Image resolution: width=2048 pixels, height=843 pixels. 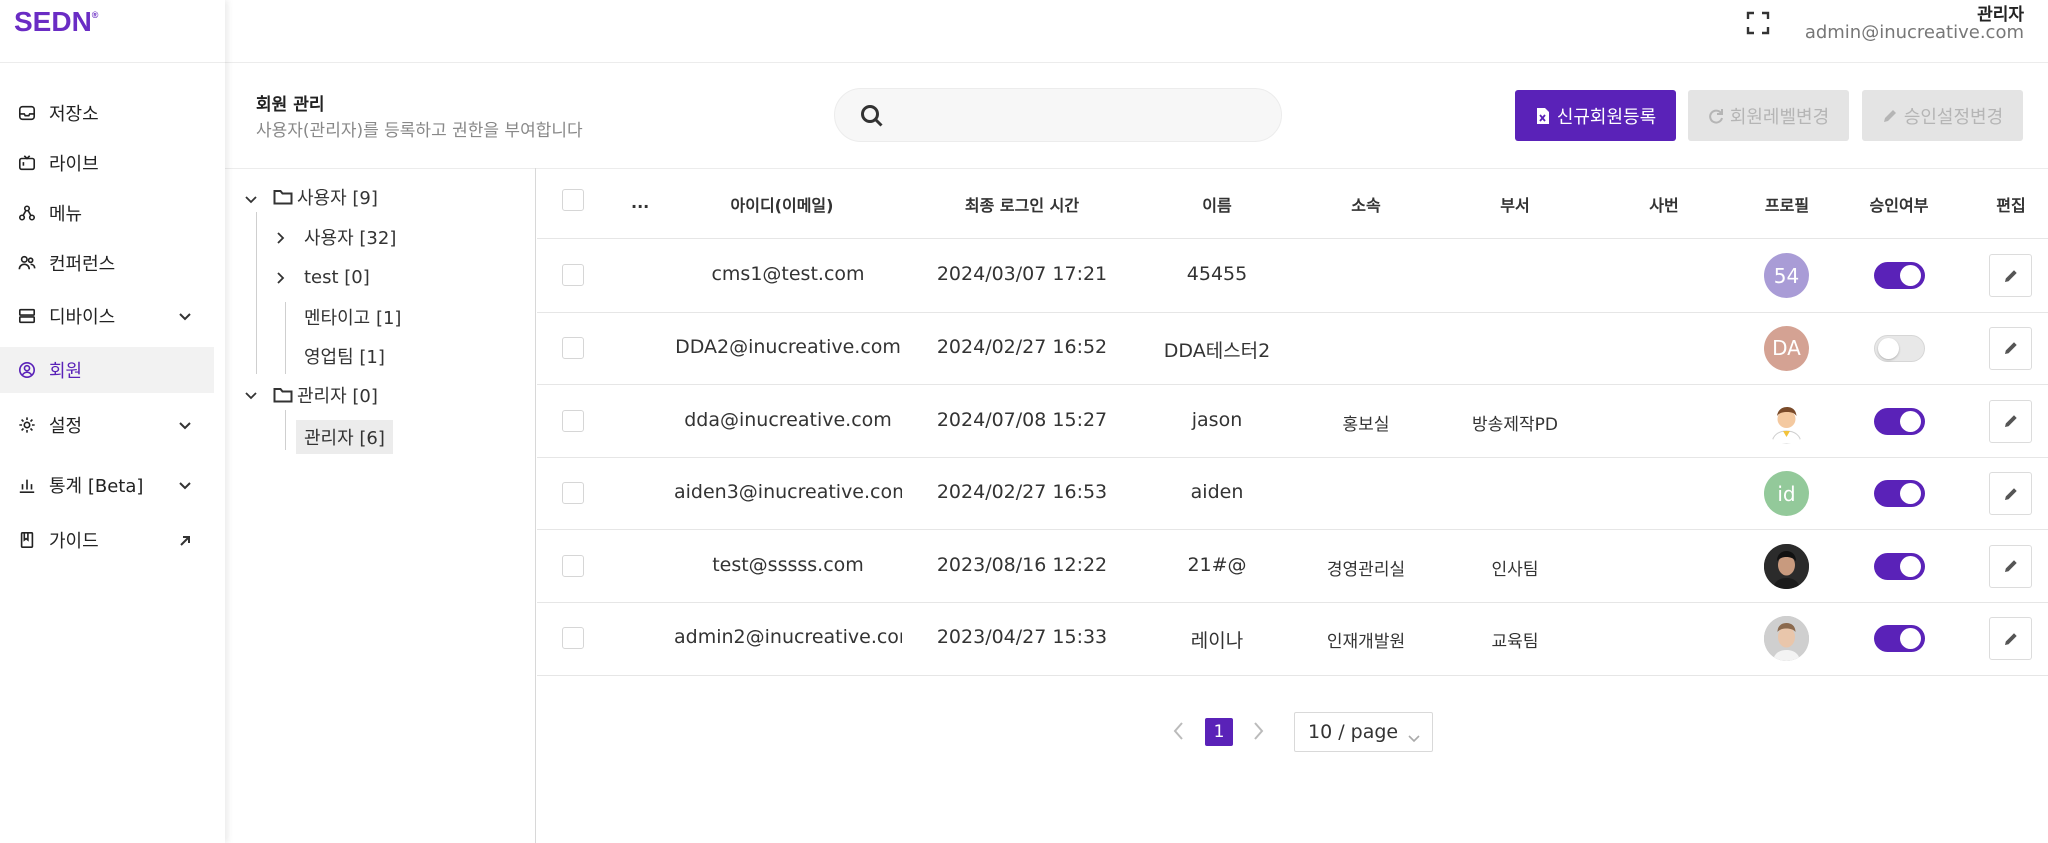 What do you see at coordinates (1514, 204) in the screenshot?
I see `column-header-department: 부서` at bounding box center [1514, 204].